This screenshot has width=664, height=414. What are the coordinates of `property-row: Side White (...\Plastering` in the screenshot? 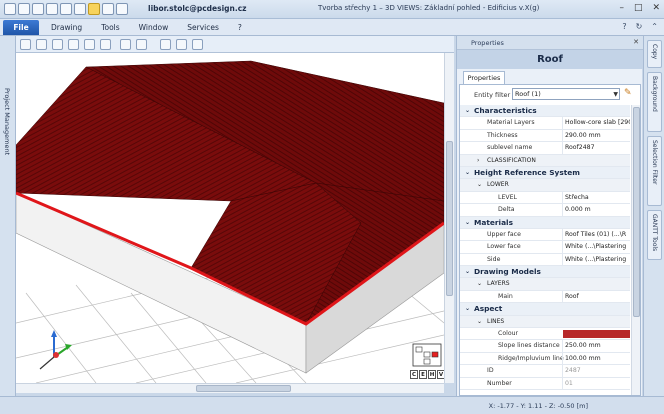 It's located at (545, 260).